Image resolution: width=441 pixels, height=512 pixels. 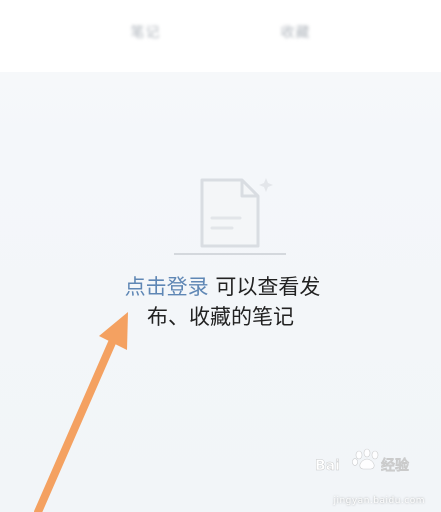 I want to click on svg-text: Bai, so click(x=327, y=466).